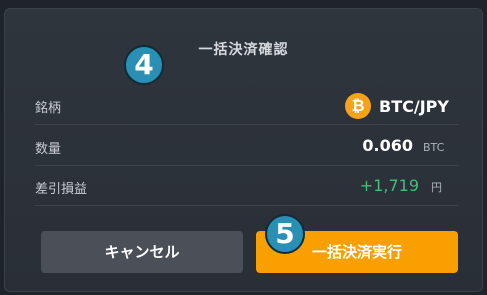 Image resolution: width=487 pixels, height=295 pixels. Describe the element at coordinates (48, 108) in the screenshot. I see `pair-label: 銘柄` at that location.